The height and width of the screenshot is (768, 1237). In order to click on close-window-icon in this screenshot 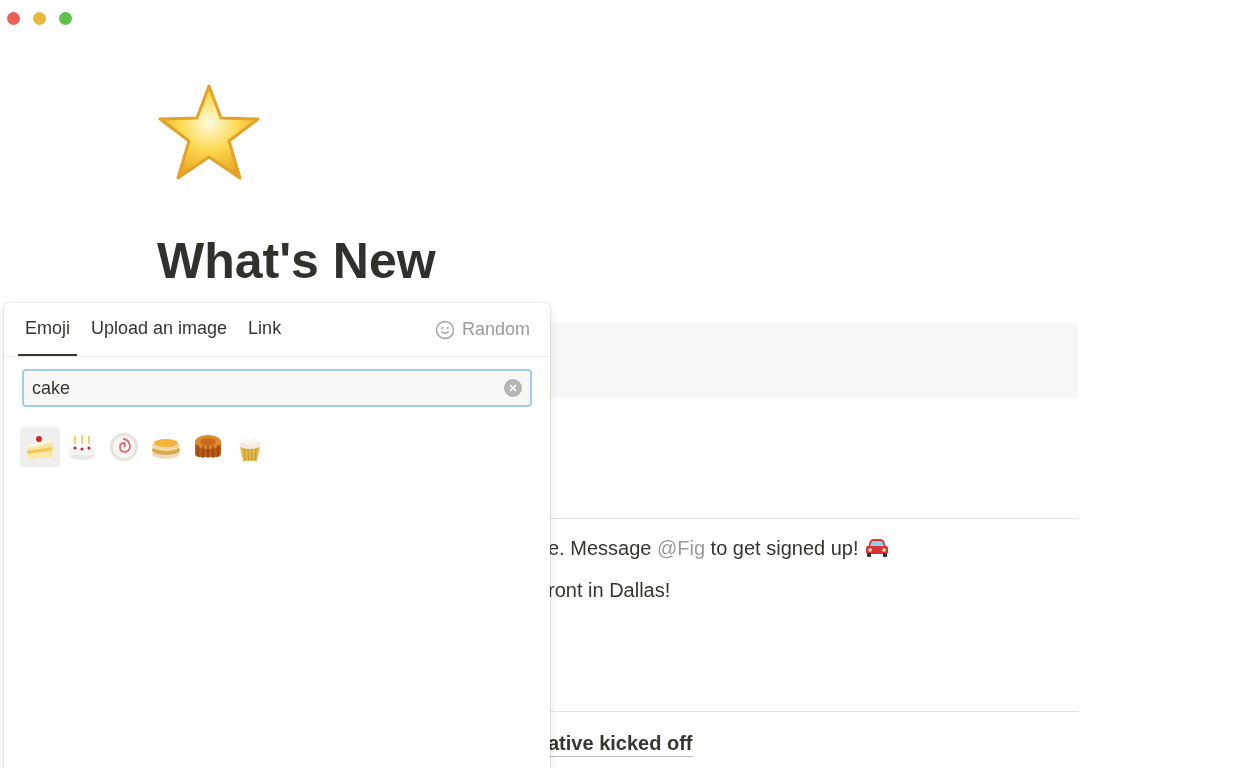, I will do `click(13, 18)`.